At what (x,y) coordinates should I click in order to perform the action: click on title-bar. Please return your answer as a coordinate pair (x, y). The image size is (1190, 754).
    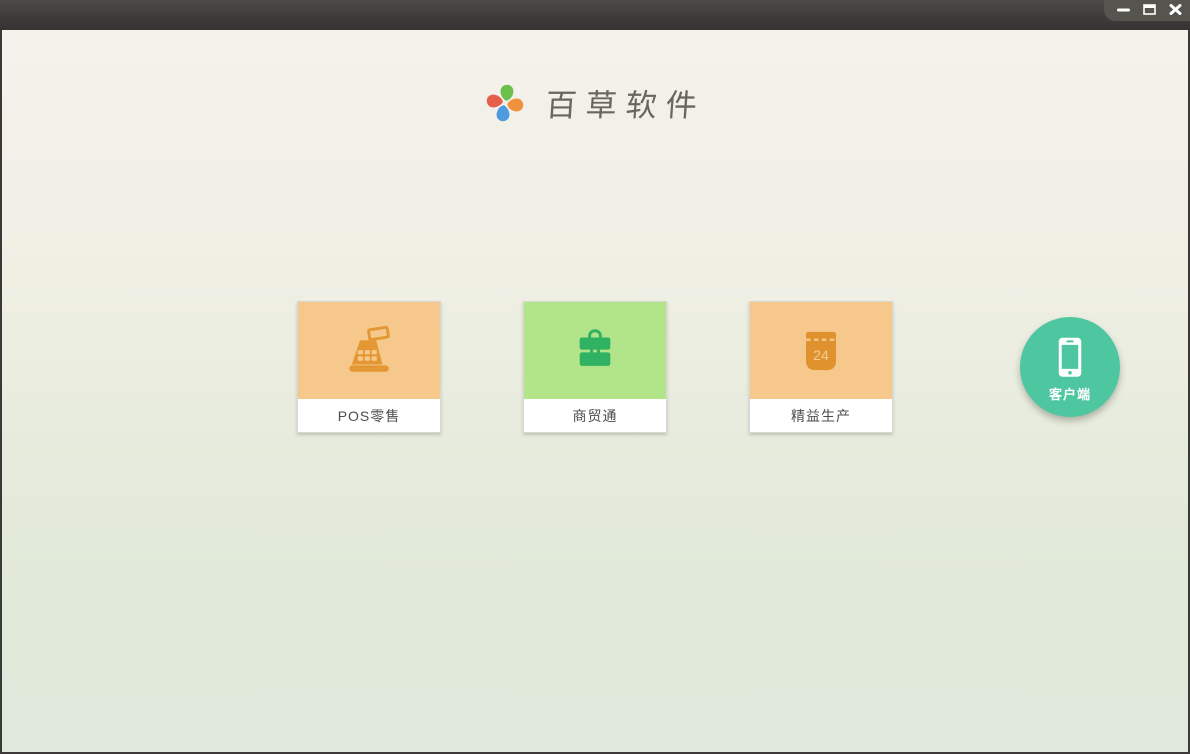
    Looking at the image, I should click on (595, 15).